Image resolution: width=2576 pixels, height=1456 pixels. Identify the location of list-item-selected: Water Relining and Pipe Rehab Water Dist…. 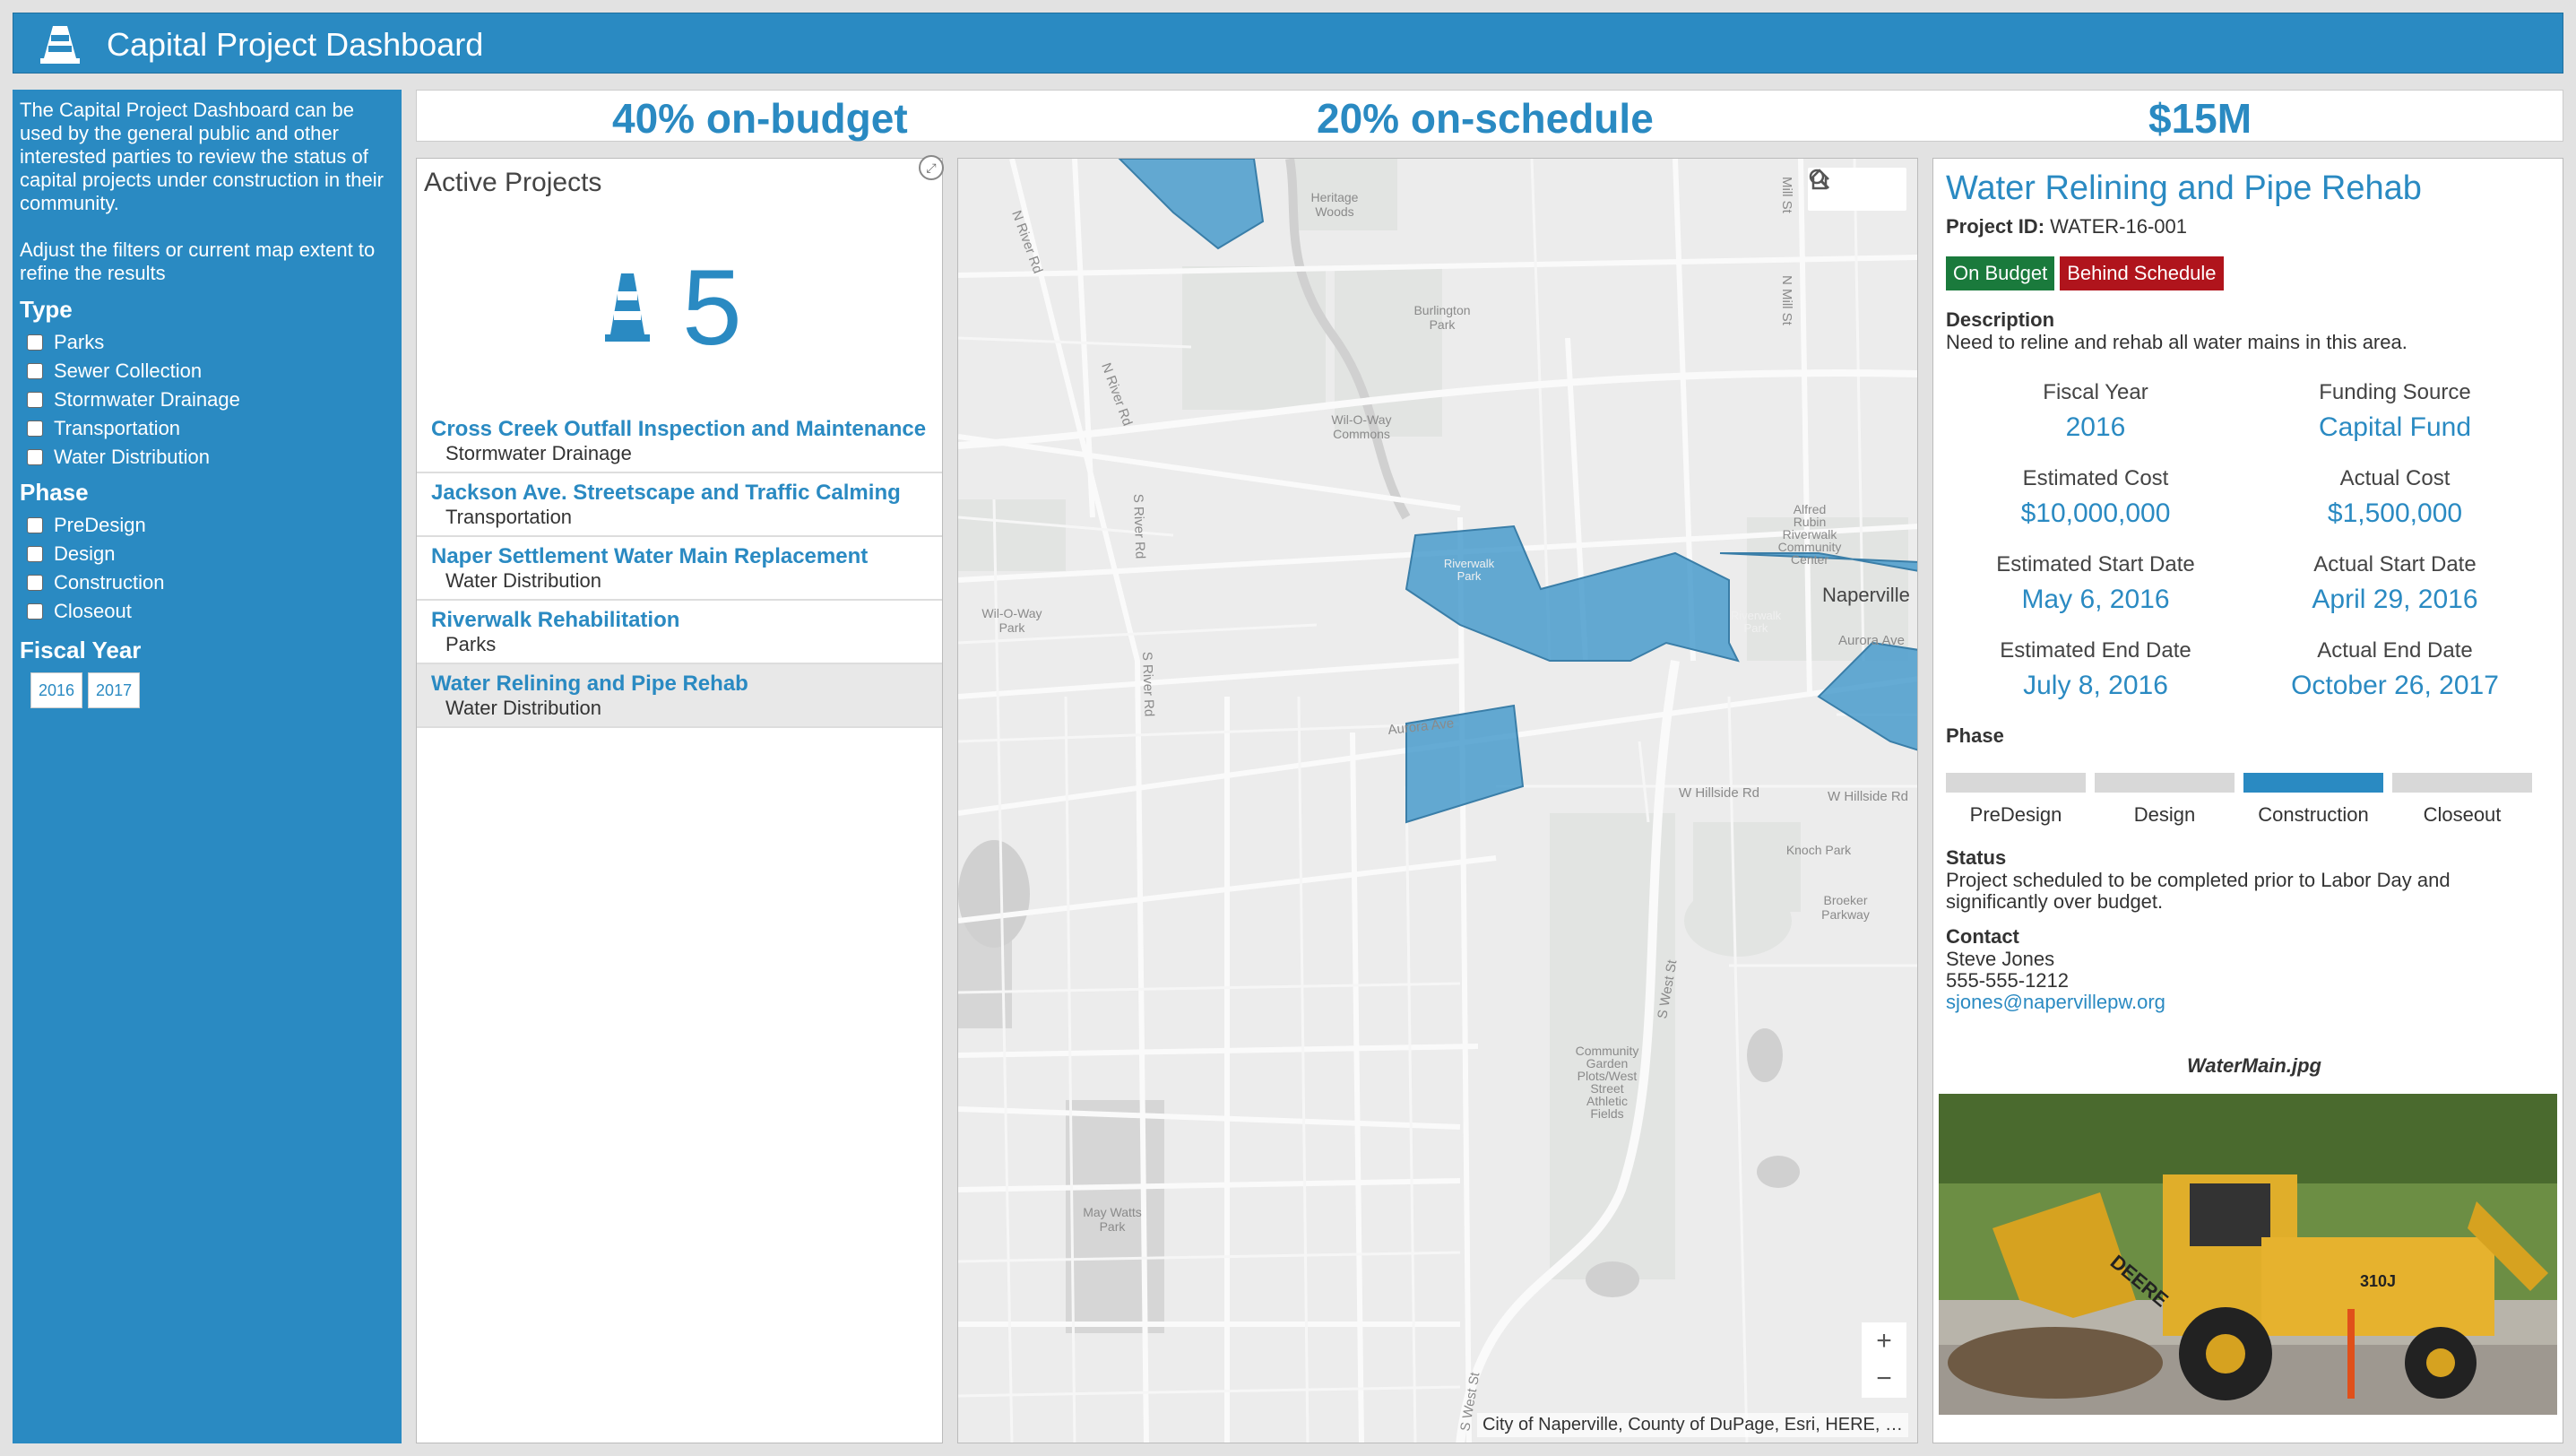
(679, 696).